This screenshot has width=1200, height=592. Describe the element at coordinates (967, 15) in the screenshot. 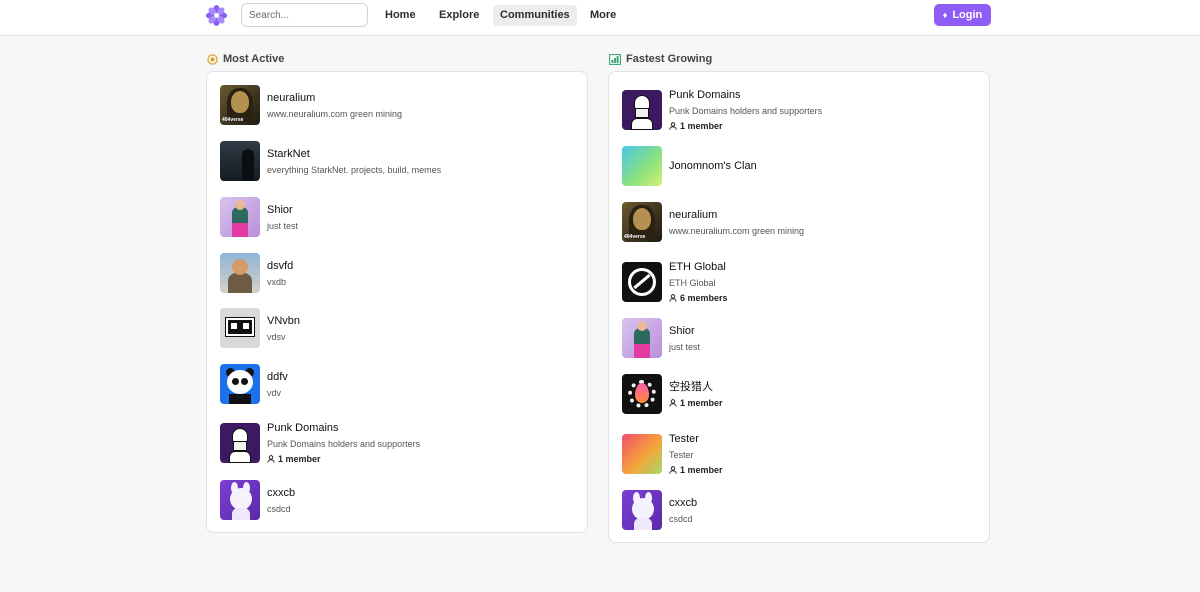

I see `login-label: Login` at that location.